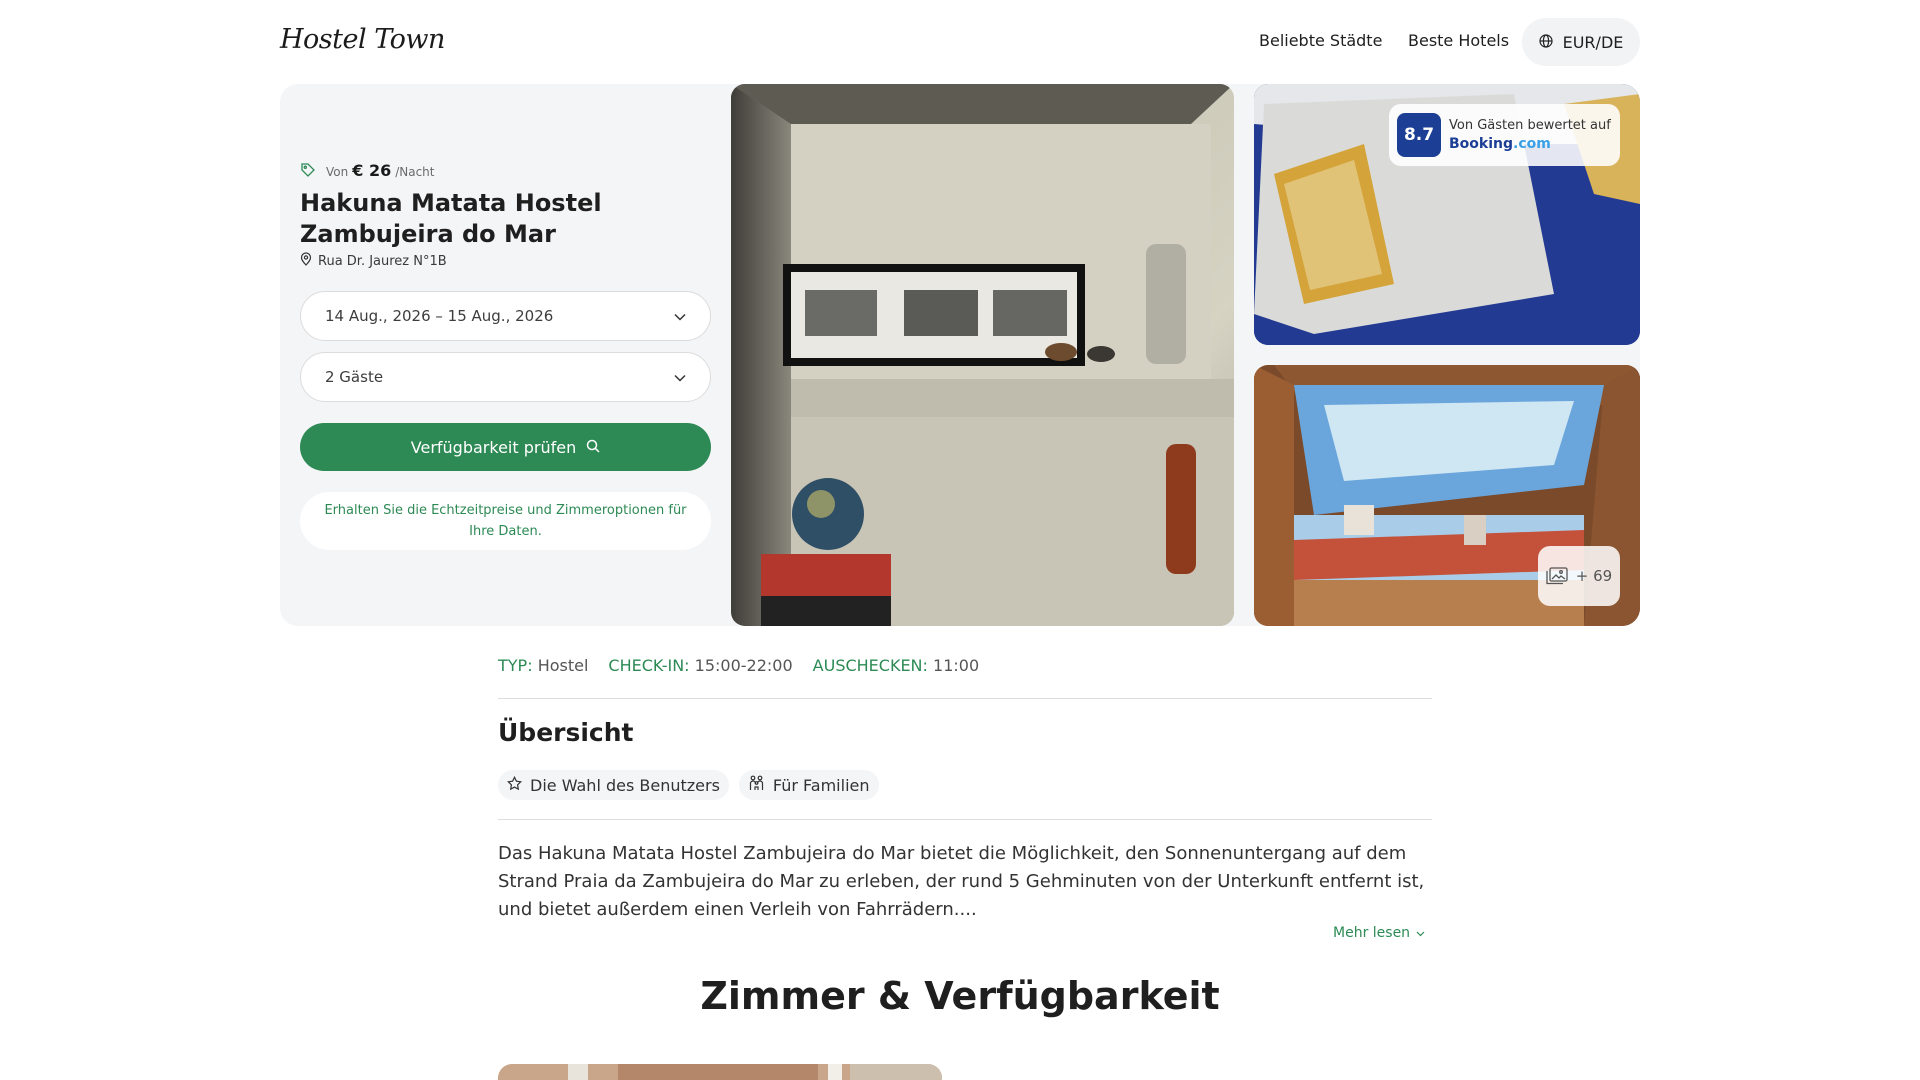 This screenshot has width=1920, height=1080. I want to click on gallery-photo-top: 8.7 Von Gästen bewertet auf Booking.com, so click(1447, 214).